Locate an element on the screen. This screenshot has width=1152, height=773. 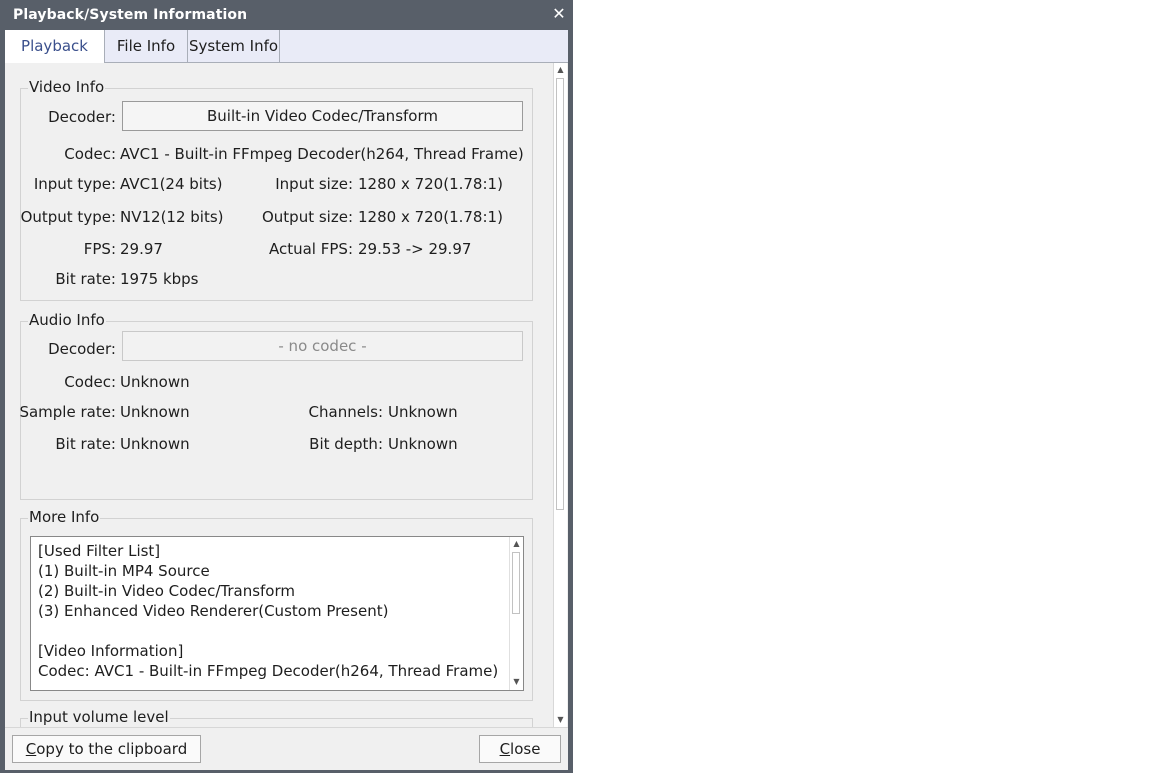
more-info-line: [Used Filter List] is located at coordinates (99, 551).